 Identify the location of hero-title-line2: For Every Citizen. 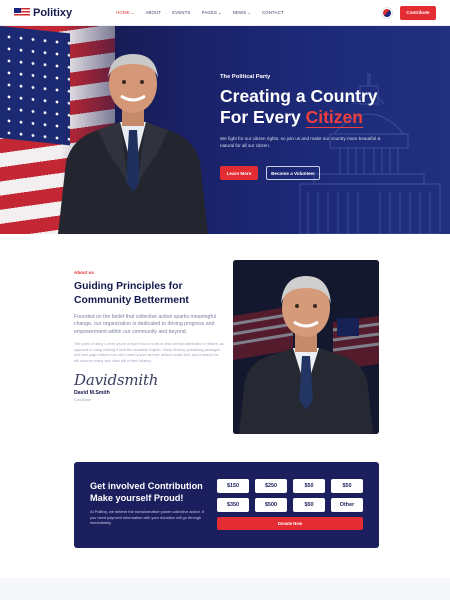
(330, 117).